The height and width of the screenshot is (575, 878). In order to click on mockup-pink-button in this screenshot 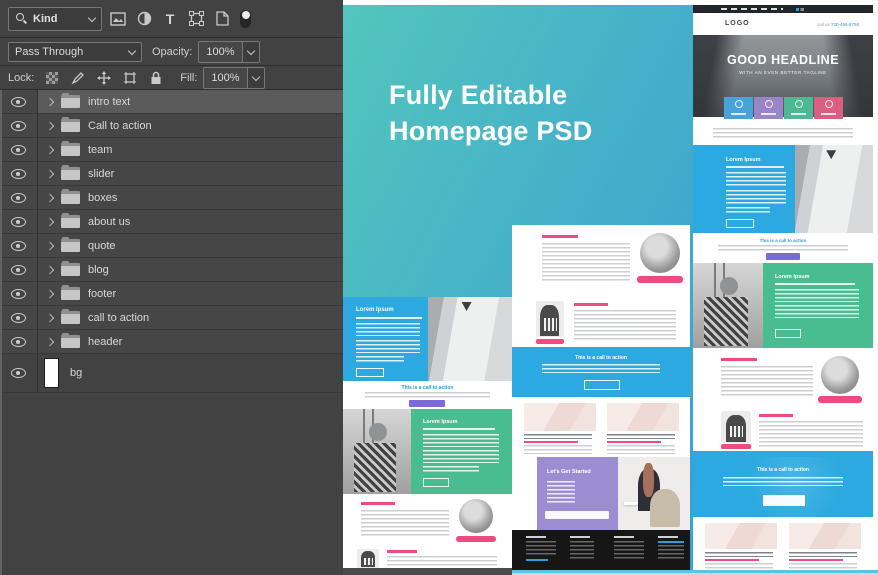, I will do `click(840, 399)`.